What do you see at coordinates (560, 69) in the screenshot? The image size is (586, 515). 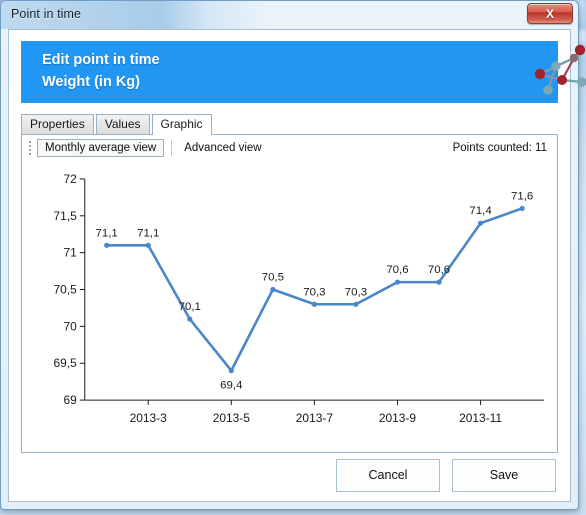 I see `molecule-network-icon` at bounding box center [560, 69].